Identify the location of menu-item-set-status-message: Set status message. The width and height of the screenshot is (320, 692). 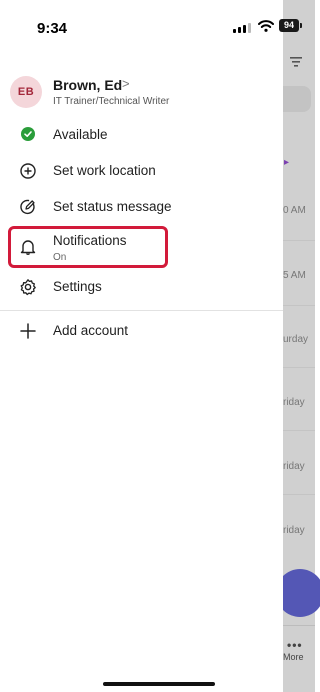
(141, 207).